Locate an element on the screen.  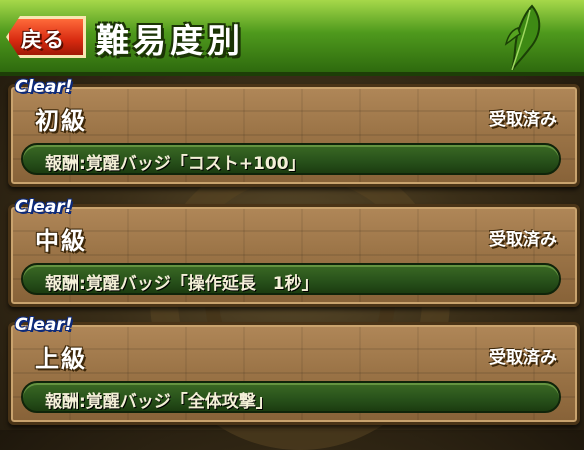
reward-text: 報酬:覚醒バッジ「コスト+100」 is located at coordinates (175, 164).